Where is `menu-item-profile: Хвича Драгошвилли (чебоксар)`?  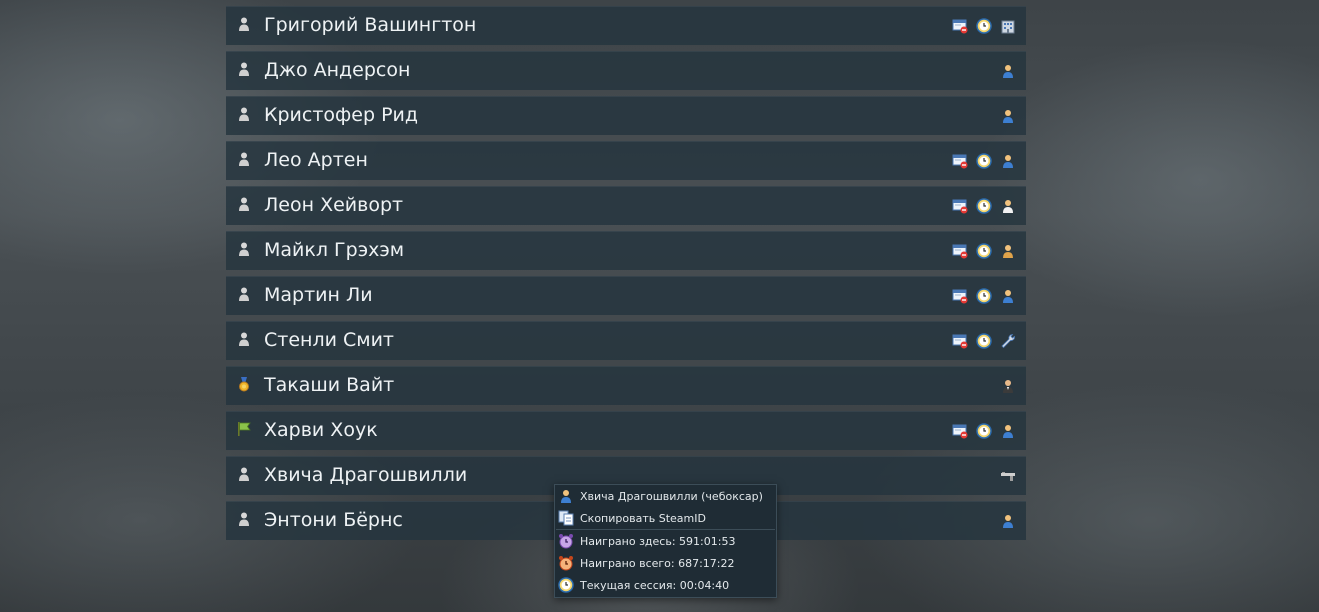
menu-item-profile: Хвича Драгошвилли (чебоксар) is located at coordinates (665, 496).